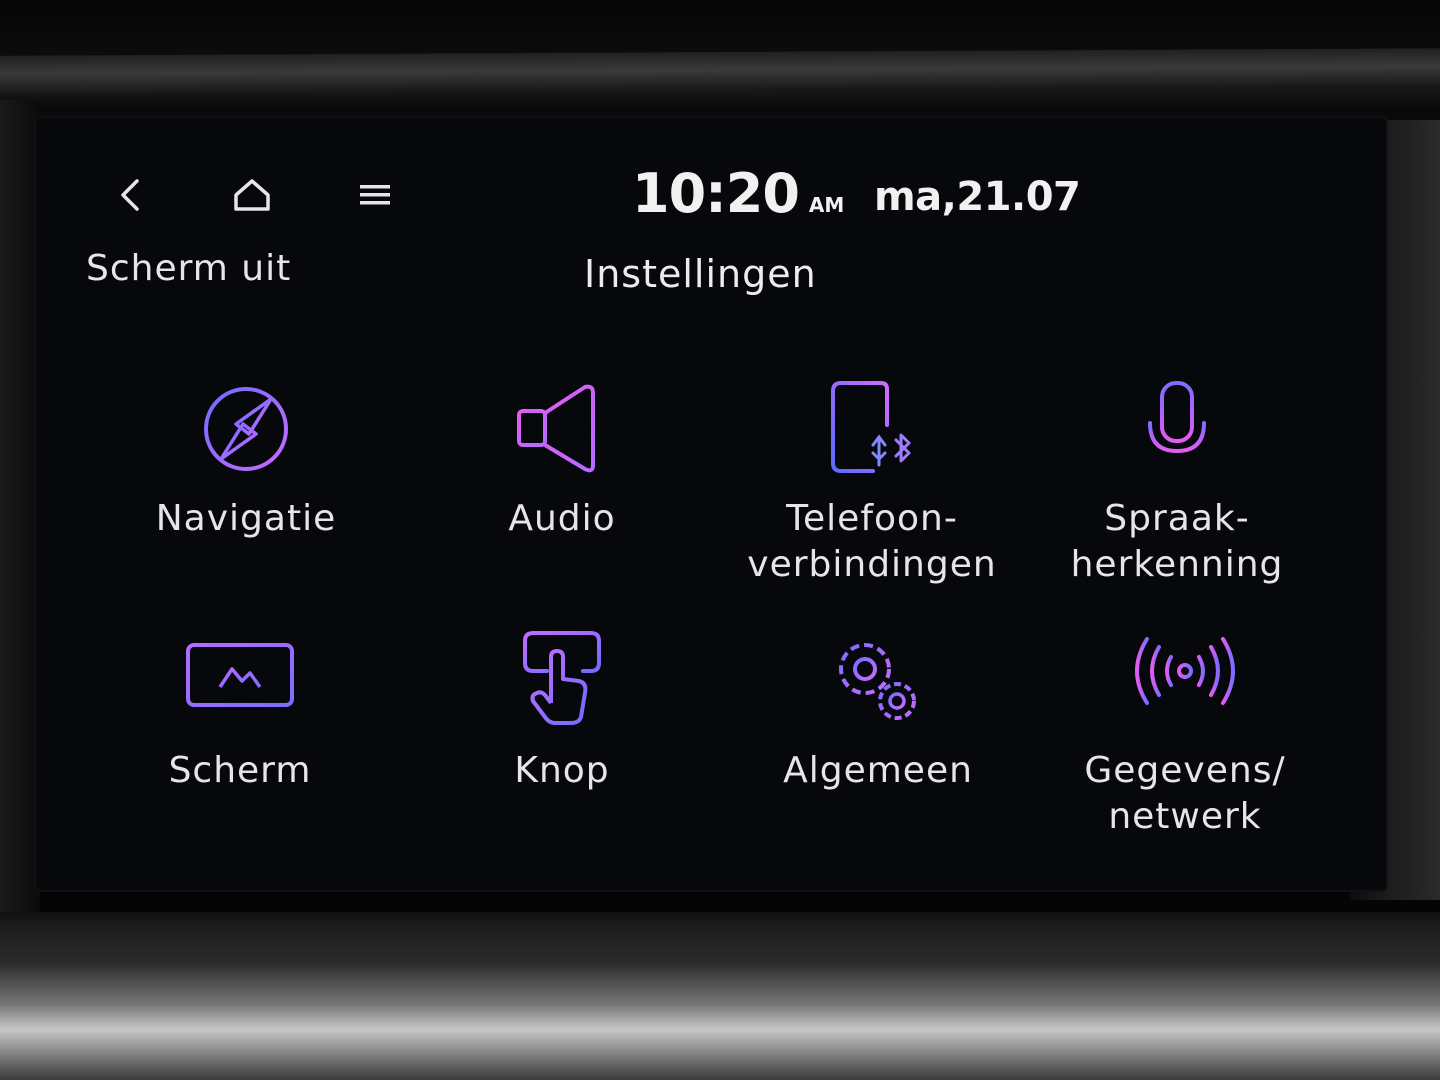 The height and width of the screenshot is (1080, 1440). I want to click on screen-off-button: Scherm uit, so click(188, 268).